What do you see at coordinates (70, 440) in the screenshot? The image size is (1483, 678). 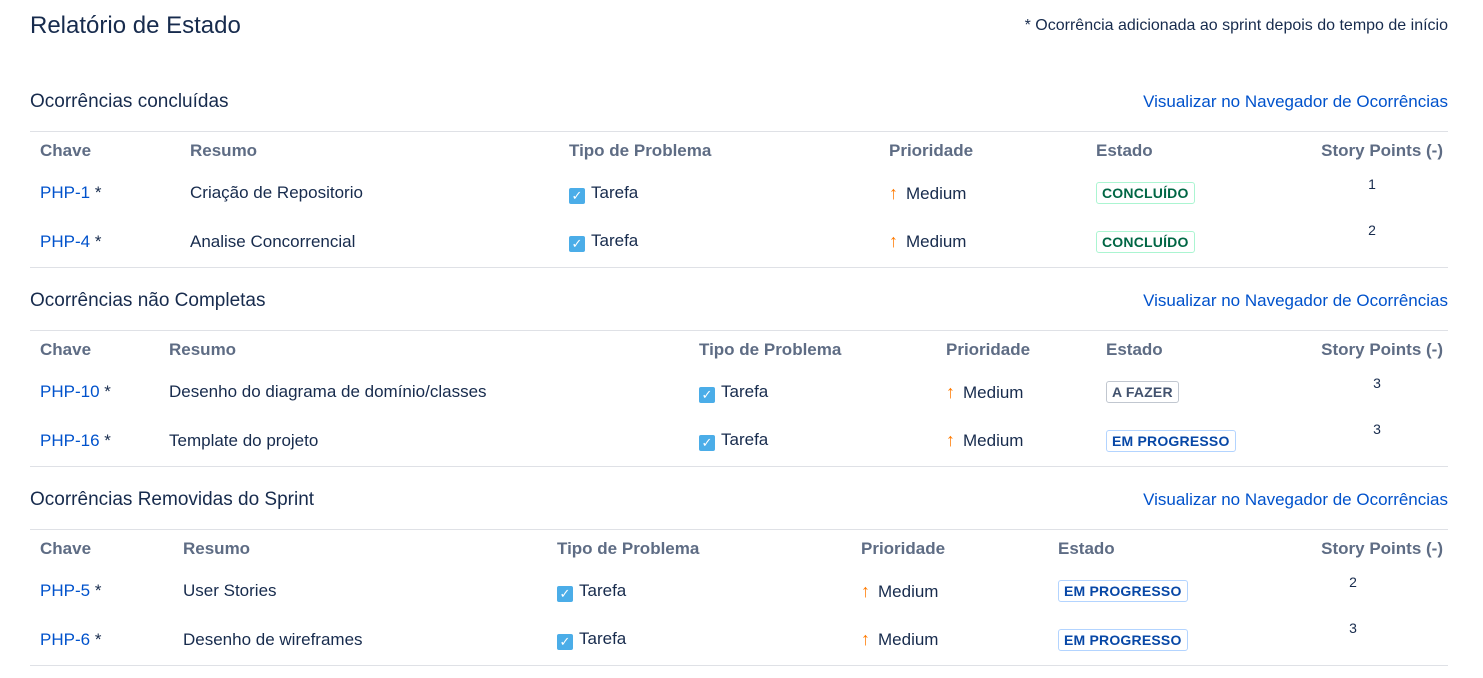 I see `issue-key-link: PHP-16` at bounding box center [70, 440].